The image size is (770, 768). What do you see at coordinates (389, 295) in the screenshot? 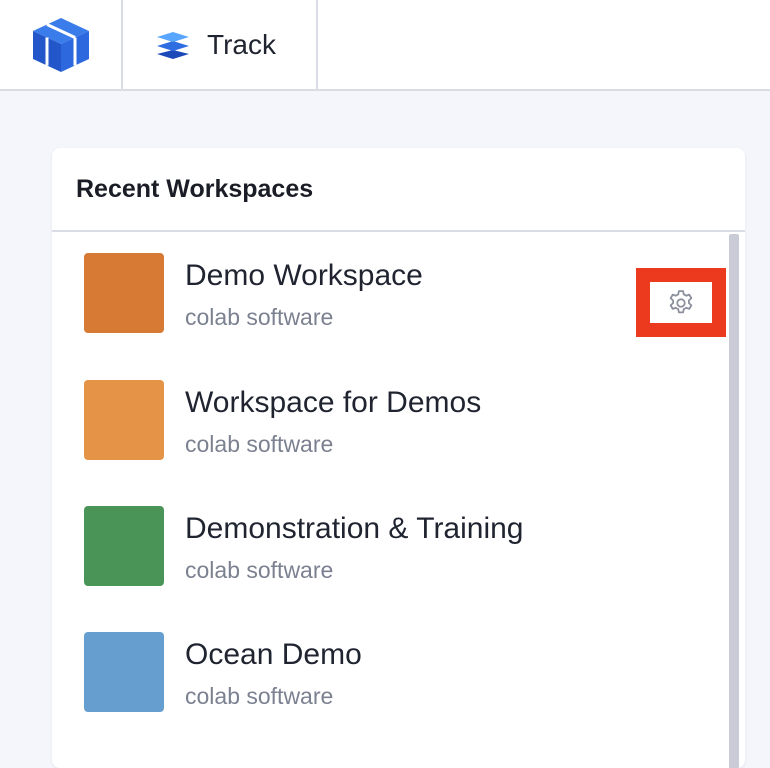
I see `workspace-item: Demo Workspace colab software` at bounding box center [389, 295].